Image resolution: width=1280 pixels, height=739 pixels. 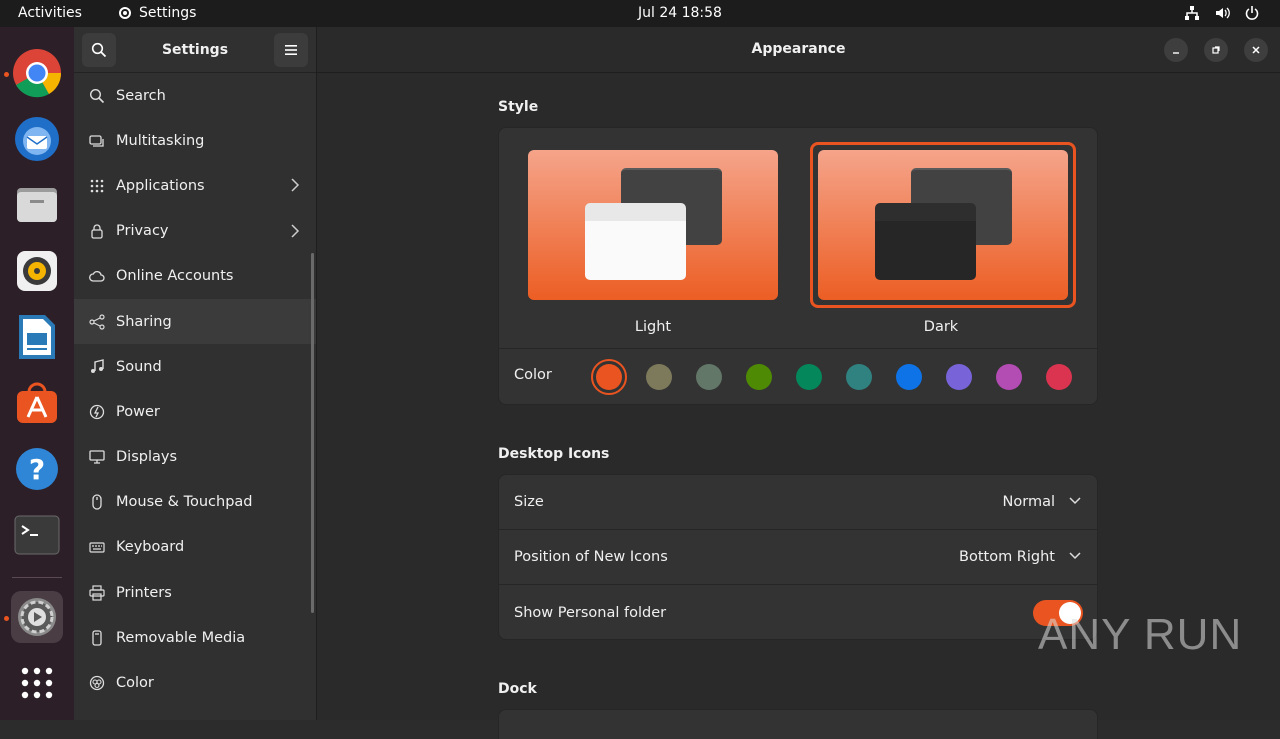 I want to click on personal-folder-label: Show Personal folder, so click(x=590, y=612).